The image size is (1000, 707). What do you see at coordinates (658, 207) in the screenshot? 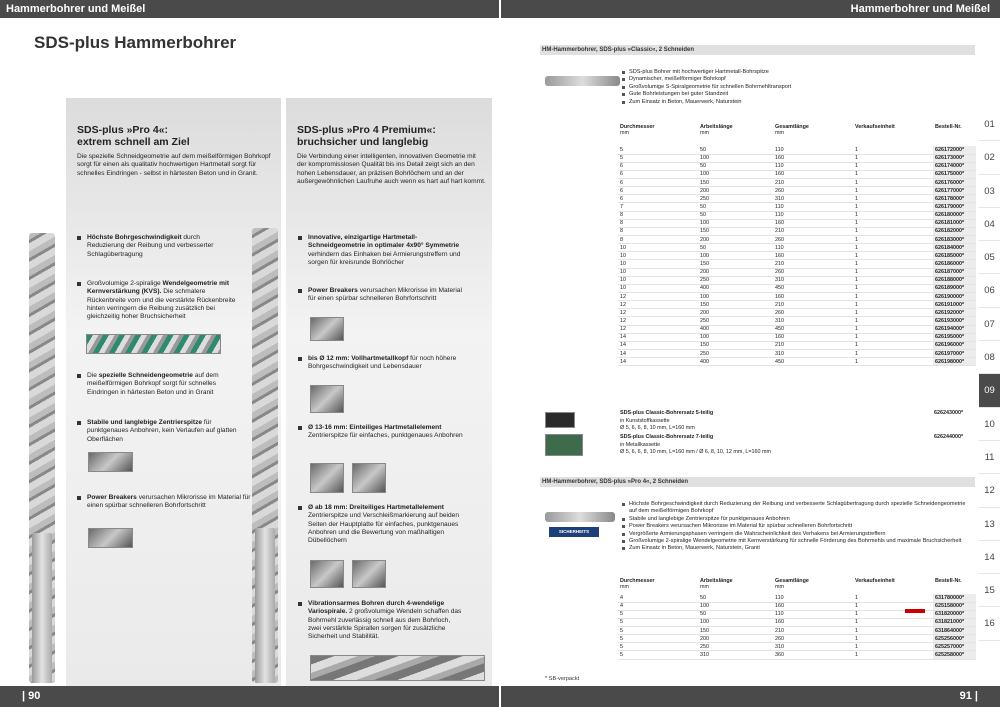
I see `table-cell: 7` at bounding box center [658, 207].